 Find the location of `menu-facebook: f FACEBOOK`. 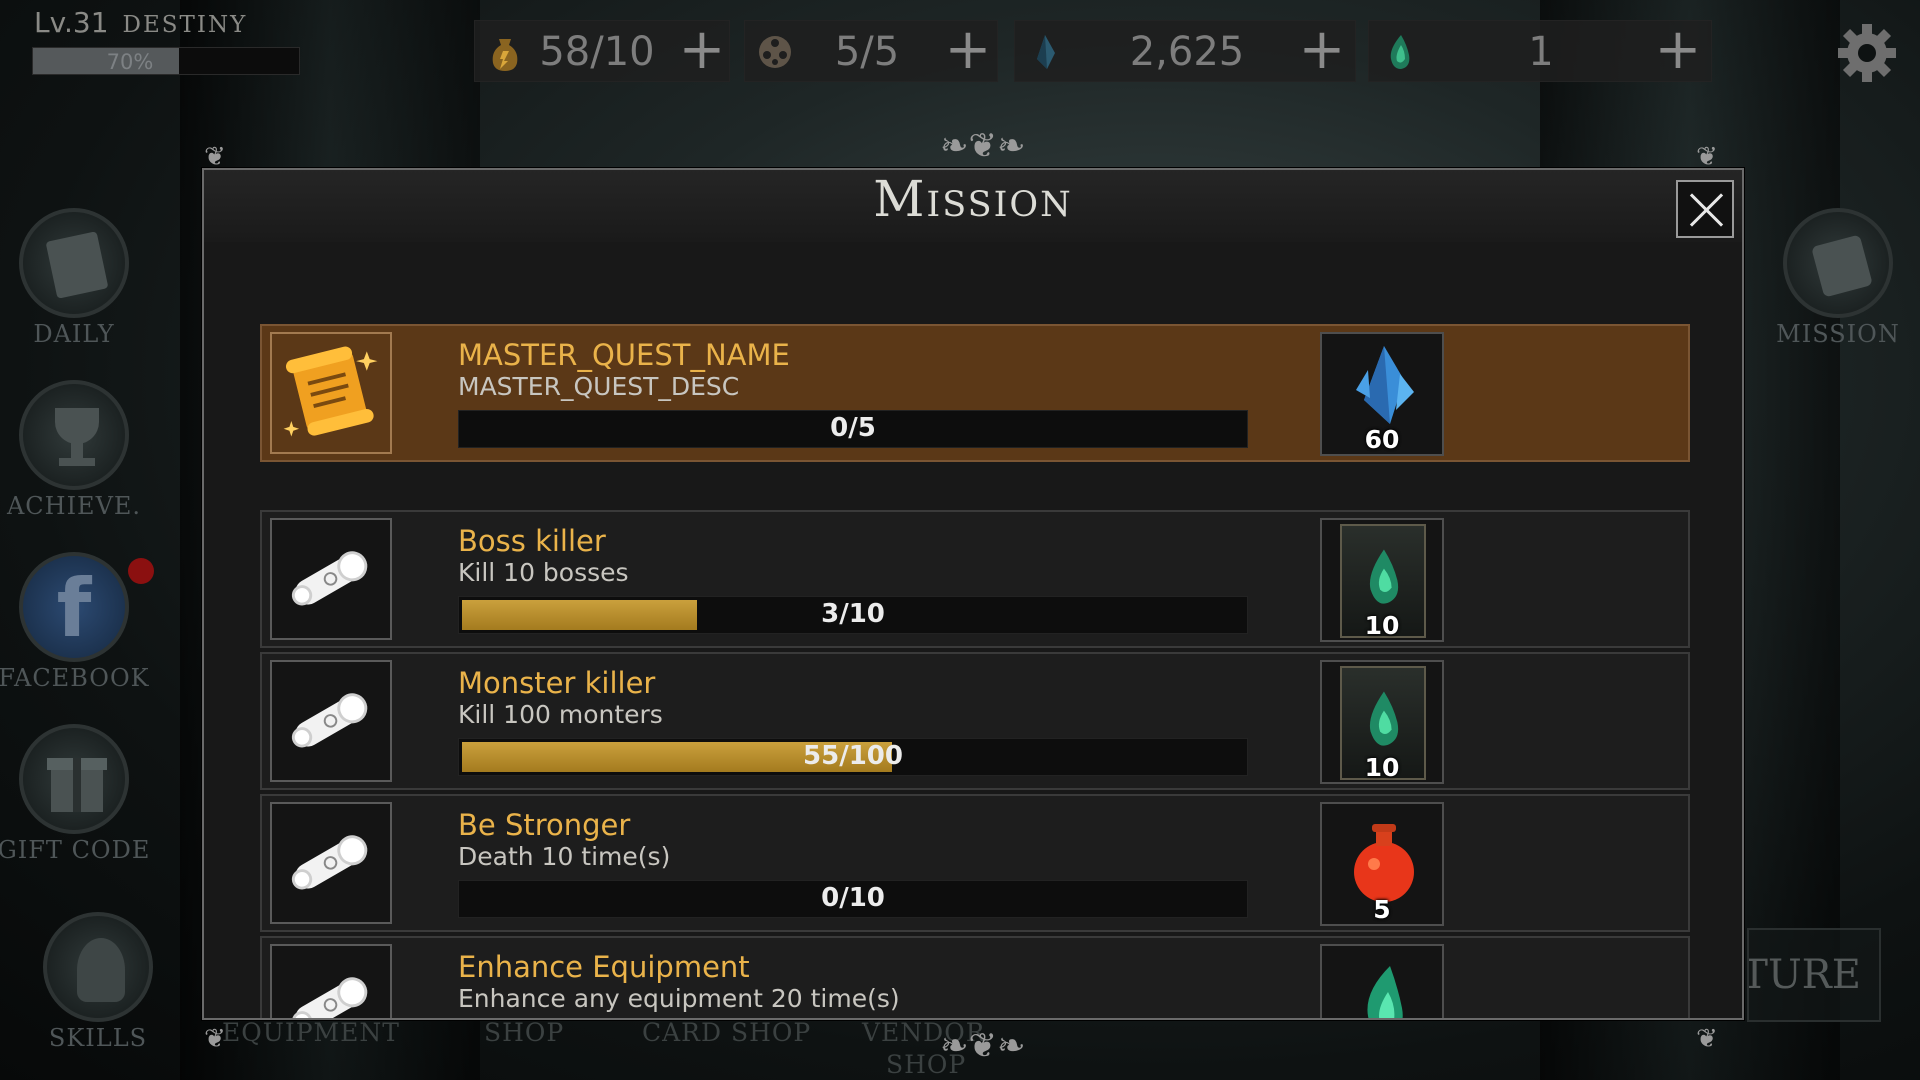

menu-facebook: f FACEBOOK is located at coordinates (77, 622).